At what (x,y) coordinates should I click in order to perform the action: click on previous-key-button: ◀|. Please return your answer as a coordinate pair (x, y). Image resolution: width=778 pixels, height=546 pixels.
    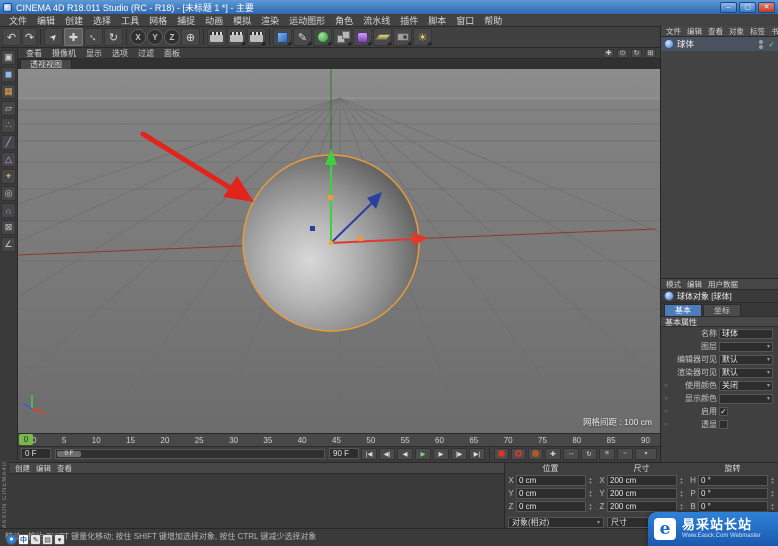
    Looking at the image, I should click on (387, 453).